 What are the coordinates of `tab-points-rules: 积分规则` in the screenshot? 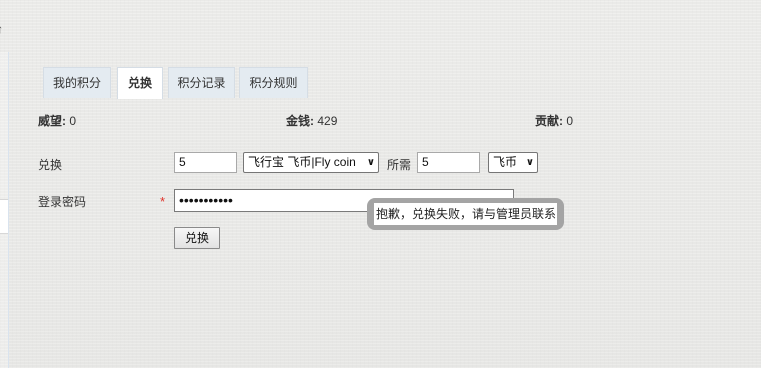 It's located at (273, 82).